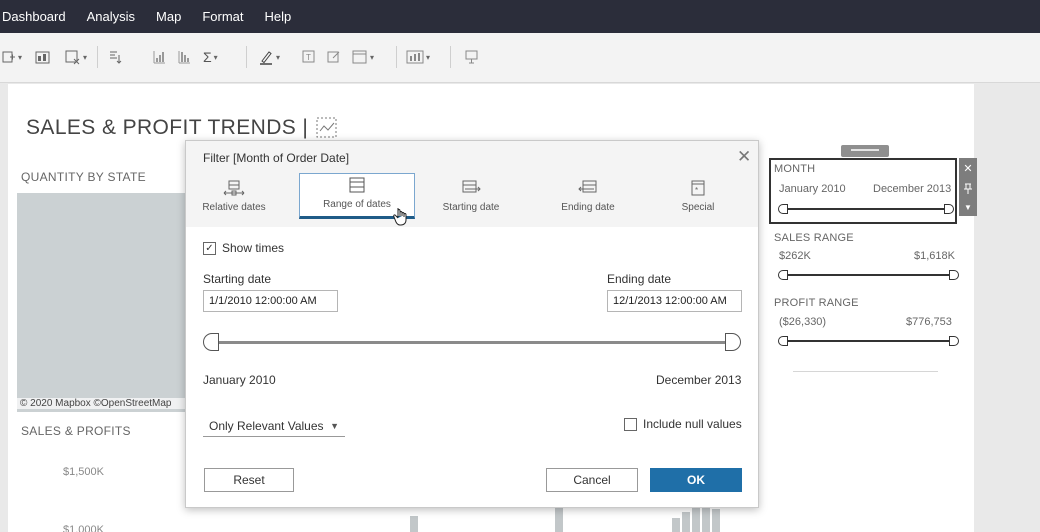  I want to click on range-start-label: January 2010, so click(239, 380).